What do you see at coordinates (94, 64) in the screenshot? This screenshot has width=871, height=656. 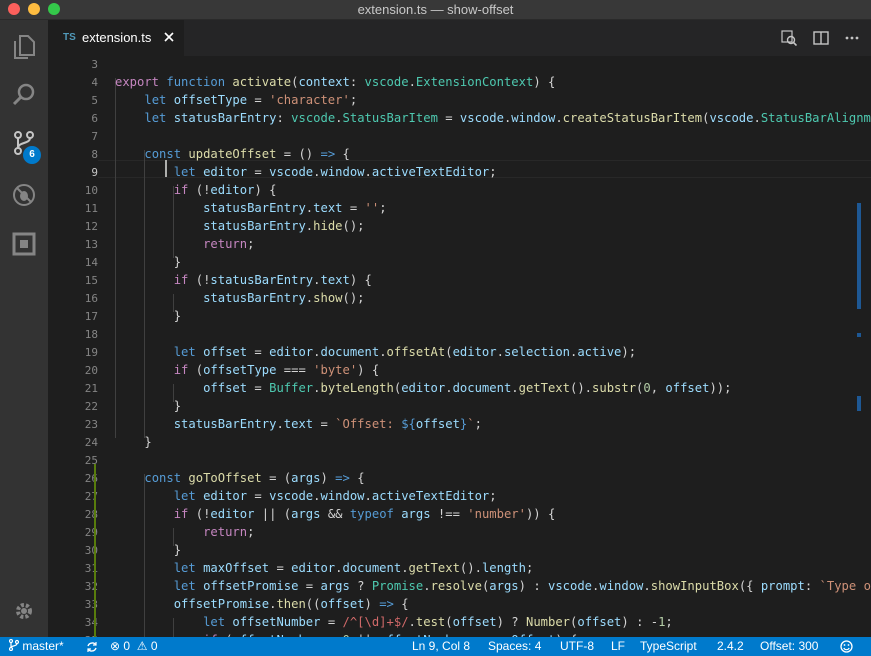 I see `line-number: 3` at bounding box center [94, 64].